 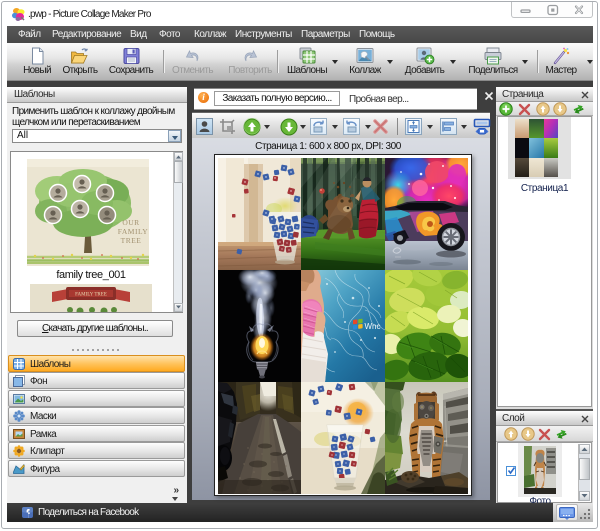 What do you see at coordinates (130, 222) in the screenshot?
I see `svg-text: OUR` at bounding box center [130, 222].